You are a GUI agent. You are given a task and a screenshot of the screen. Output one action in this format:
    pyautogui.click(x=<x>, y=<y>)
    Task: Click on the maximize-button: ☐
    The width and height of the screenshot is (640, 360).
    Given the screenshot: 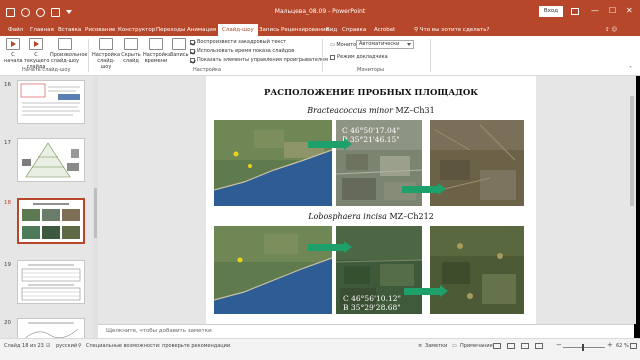 What is the action you would take?
    pyautogui.click(x=612, y=11)
    